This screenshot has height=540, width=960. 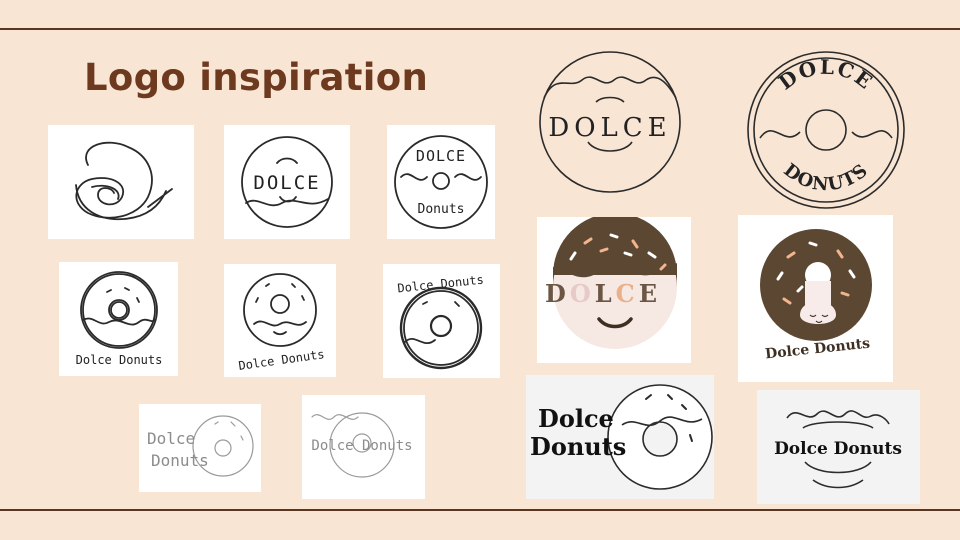 I want to click on sketch-dolce-circle: DOLCE, so click(x=287, y=182).